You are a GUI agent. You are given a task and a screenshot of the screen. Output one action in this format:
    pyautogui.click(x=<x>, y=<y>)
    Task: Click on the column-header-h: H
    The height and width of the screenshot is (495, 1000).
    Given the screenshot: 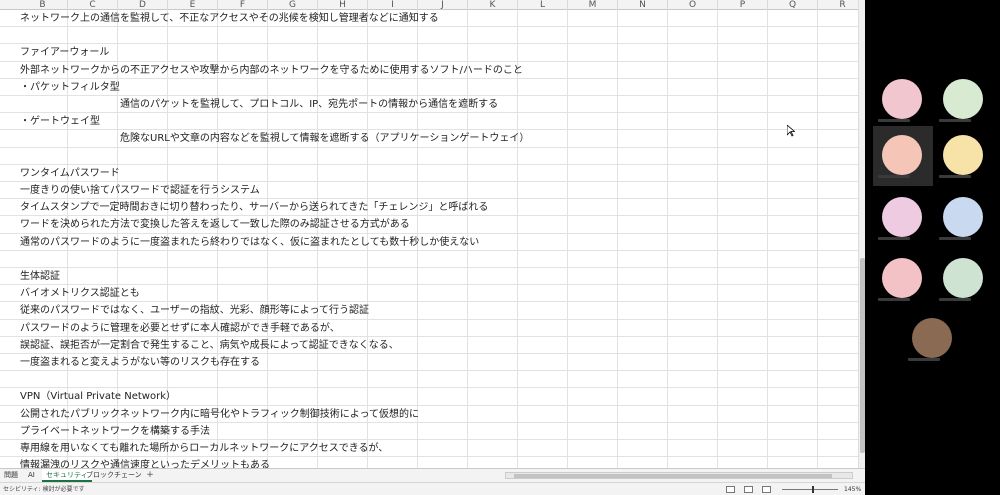 What is the action you would take?
    pyautogui.click(x=343, y=5)
    